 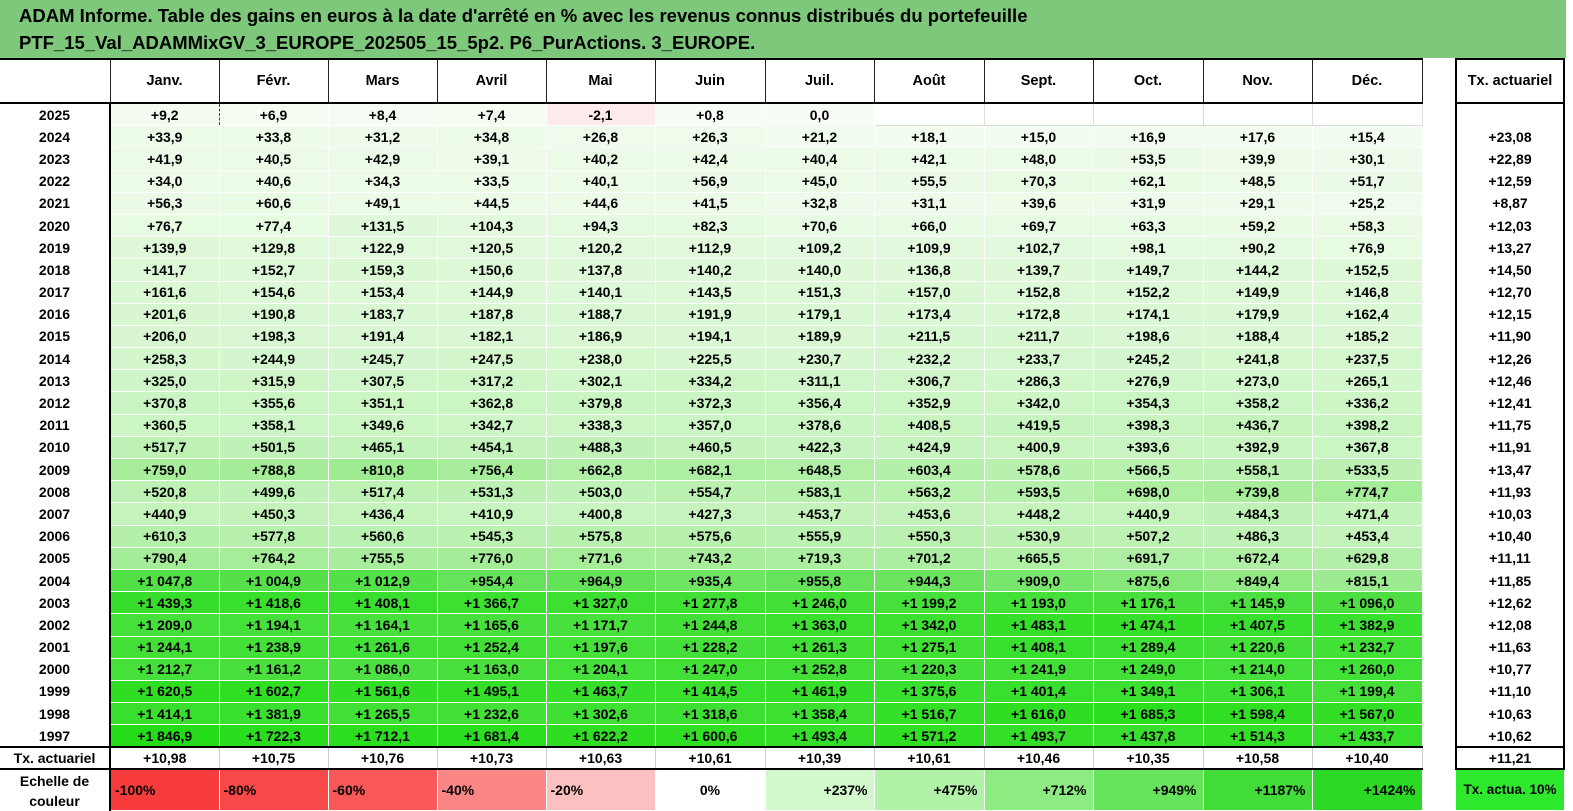 What do you see at coordinates (710, 714) in the screenshot?
I see `gain-cell: +1 318,6` at bounding box center [710, 714].